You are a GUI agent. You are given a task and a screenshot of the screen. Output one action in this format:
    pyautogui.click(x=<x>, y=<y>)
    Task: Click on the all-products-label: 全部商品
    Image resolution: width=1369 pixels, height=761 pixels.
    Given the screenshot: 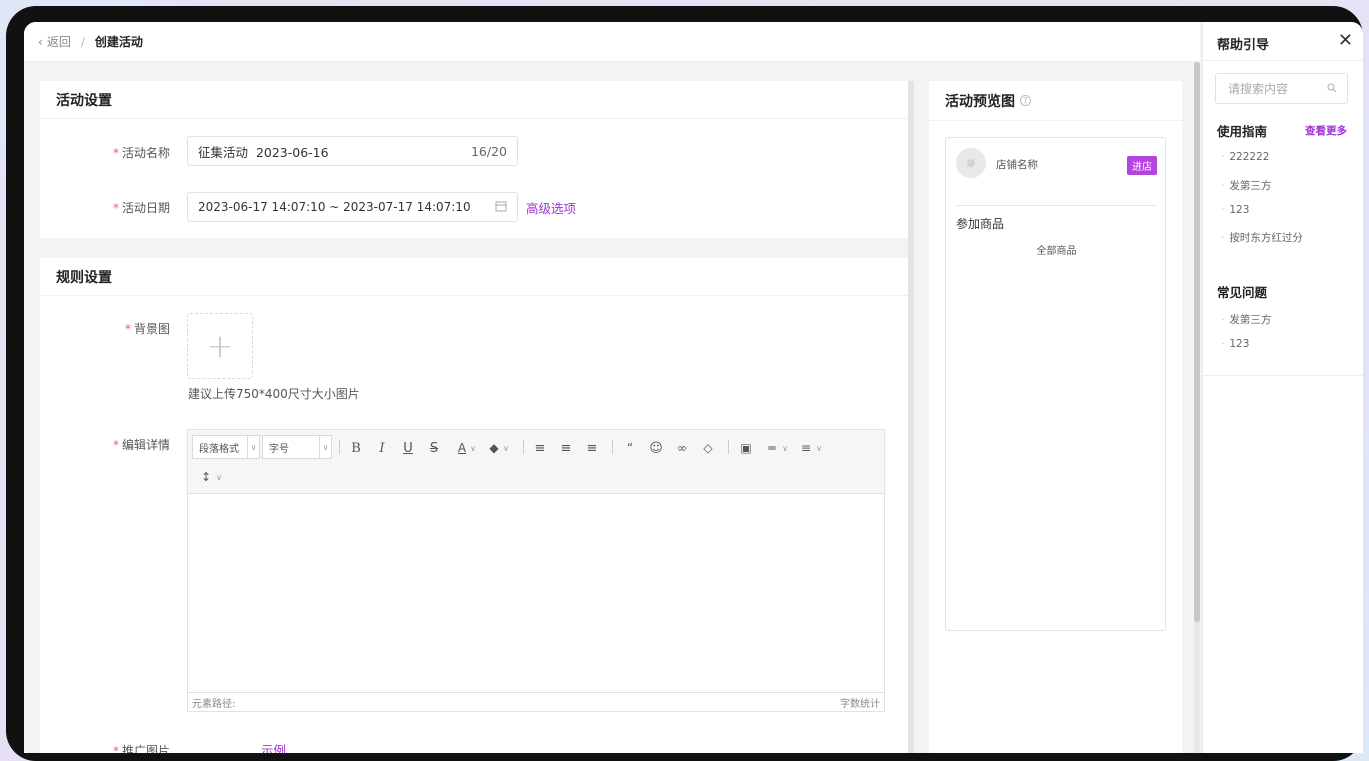 What is the action you would take?
    pyautogui.click(x=1056, y=251)
    